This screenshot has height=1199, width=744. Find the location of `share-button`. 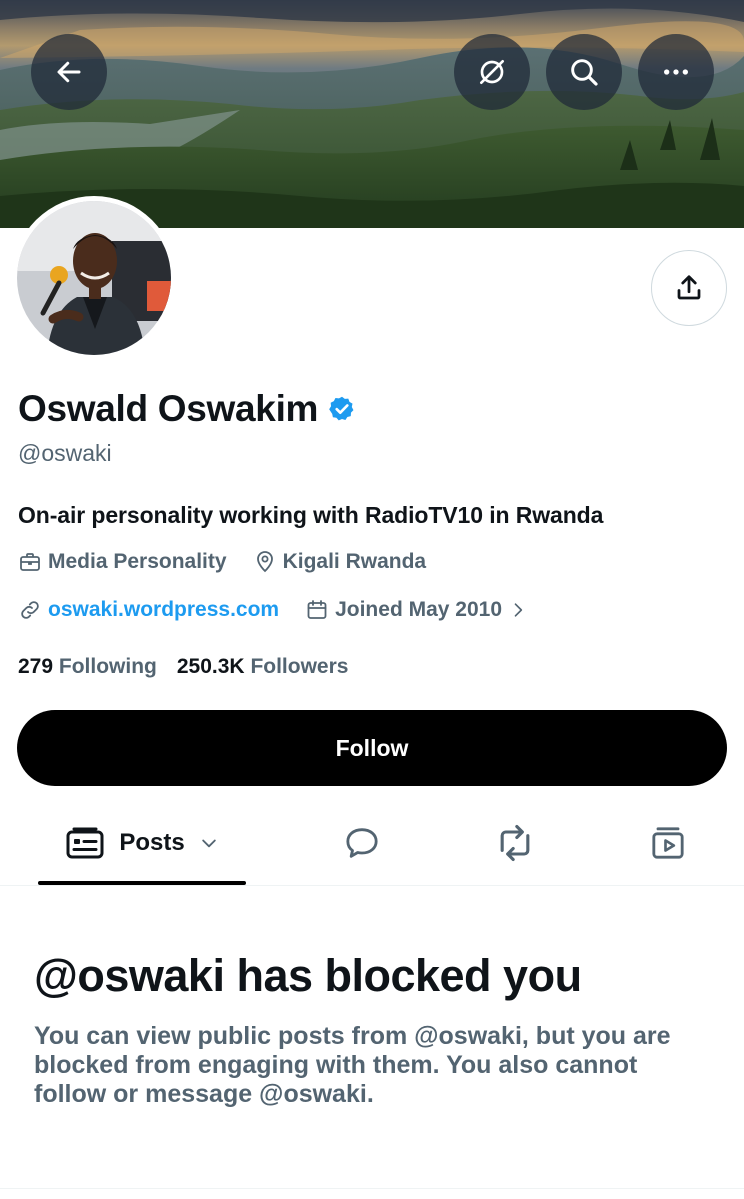

share-button is located at coordinates (689, 288).